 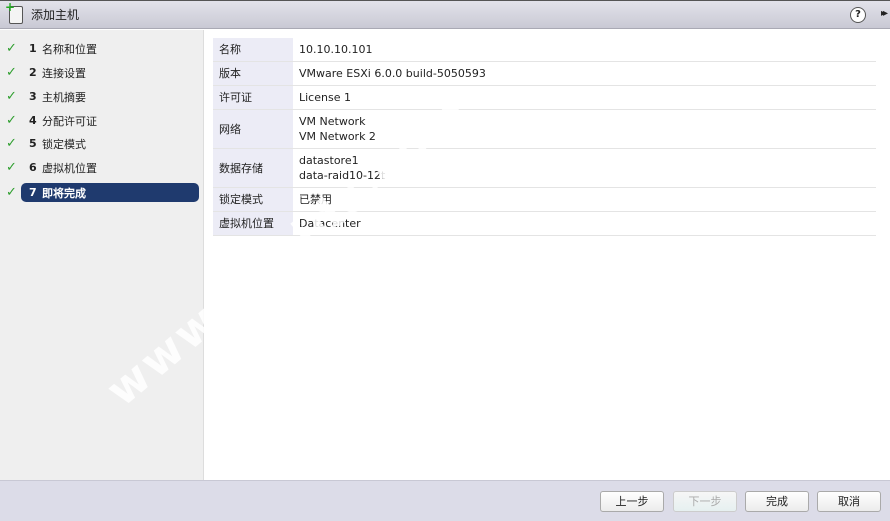 I want to click on help-icon: ?, so click(x=858, y=15).